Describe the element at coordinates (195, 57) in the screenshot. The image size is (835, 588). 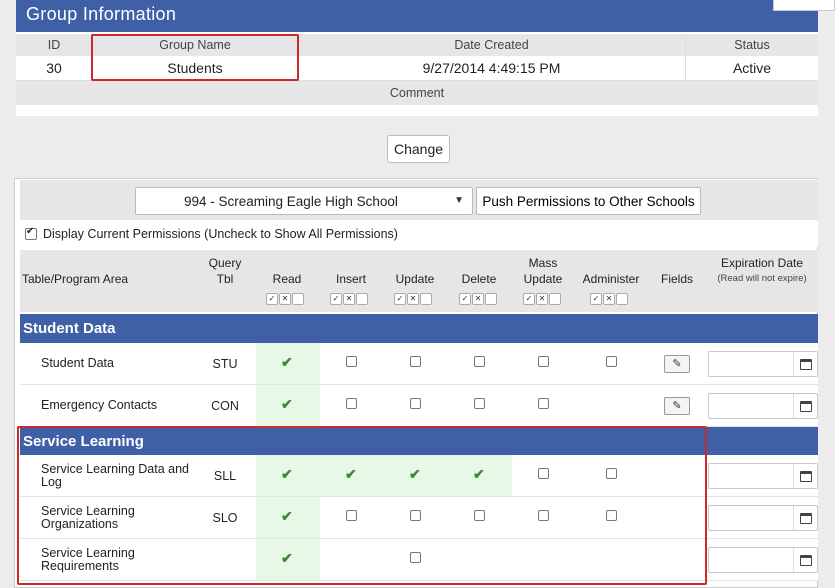
I see `group-name-highlight` at that location.